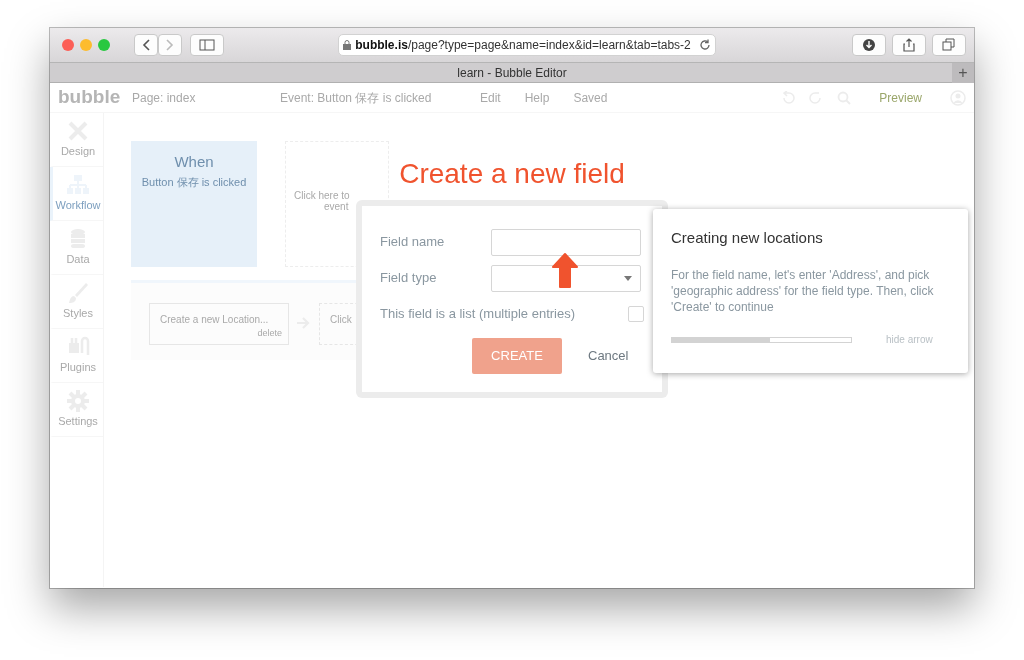 This screenshot has height=660, width=1024. I want to click on tab-title: learn - Bubble Editor, so click(512, 72).